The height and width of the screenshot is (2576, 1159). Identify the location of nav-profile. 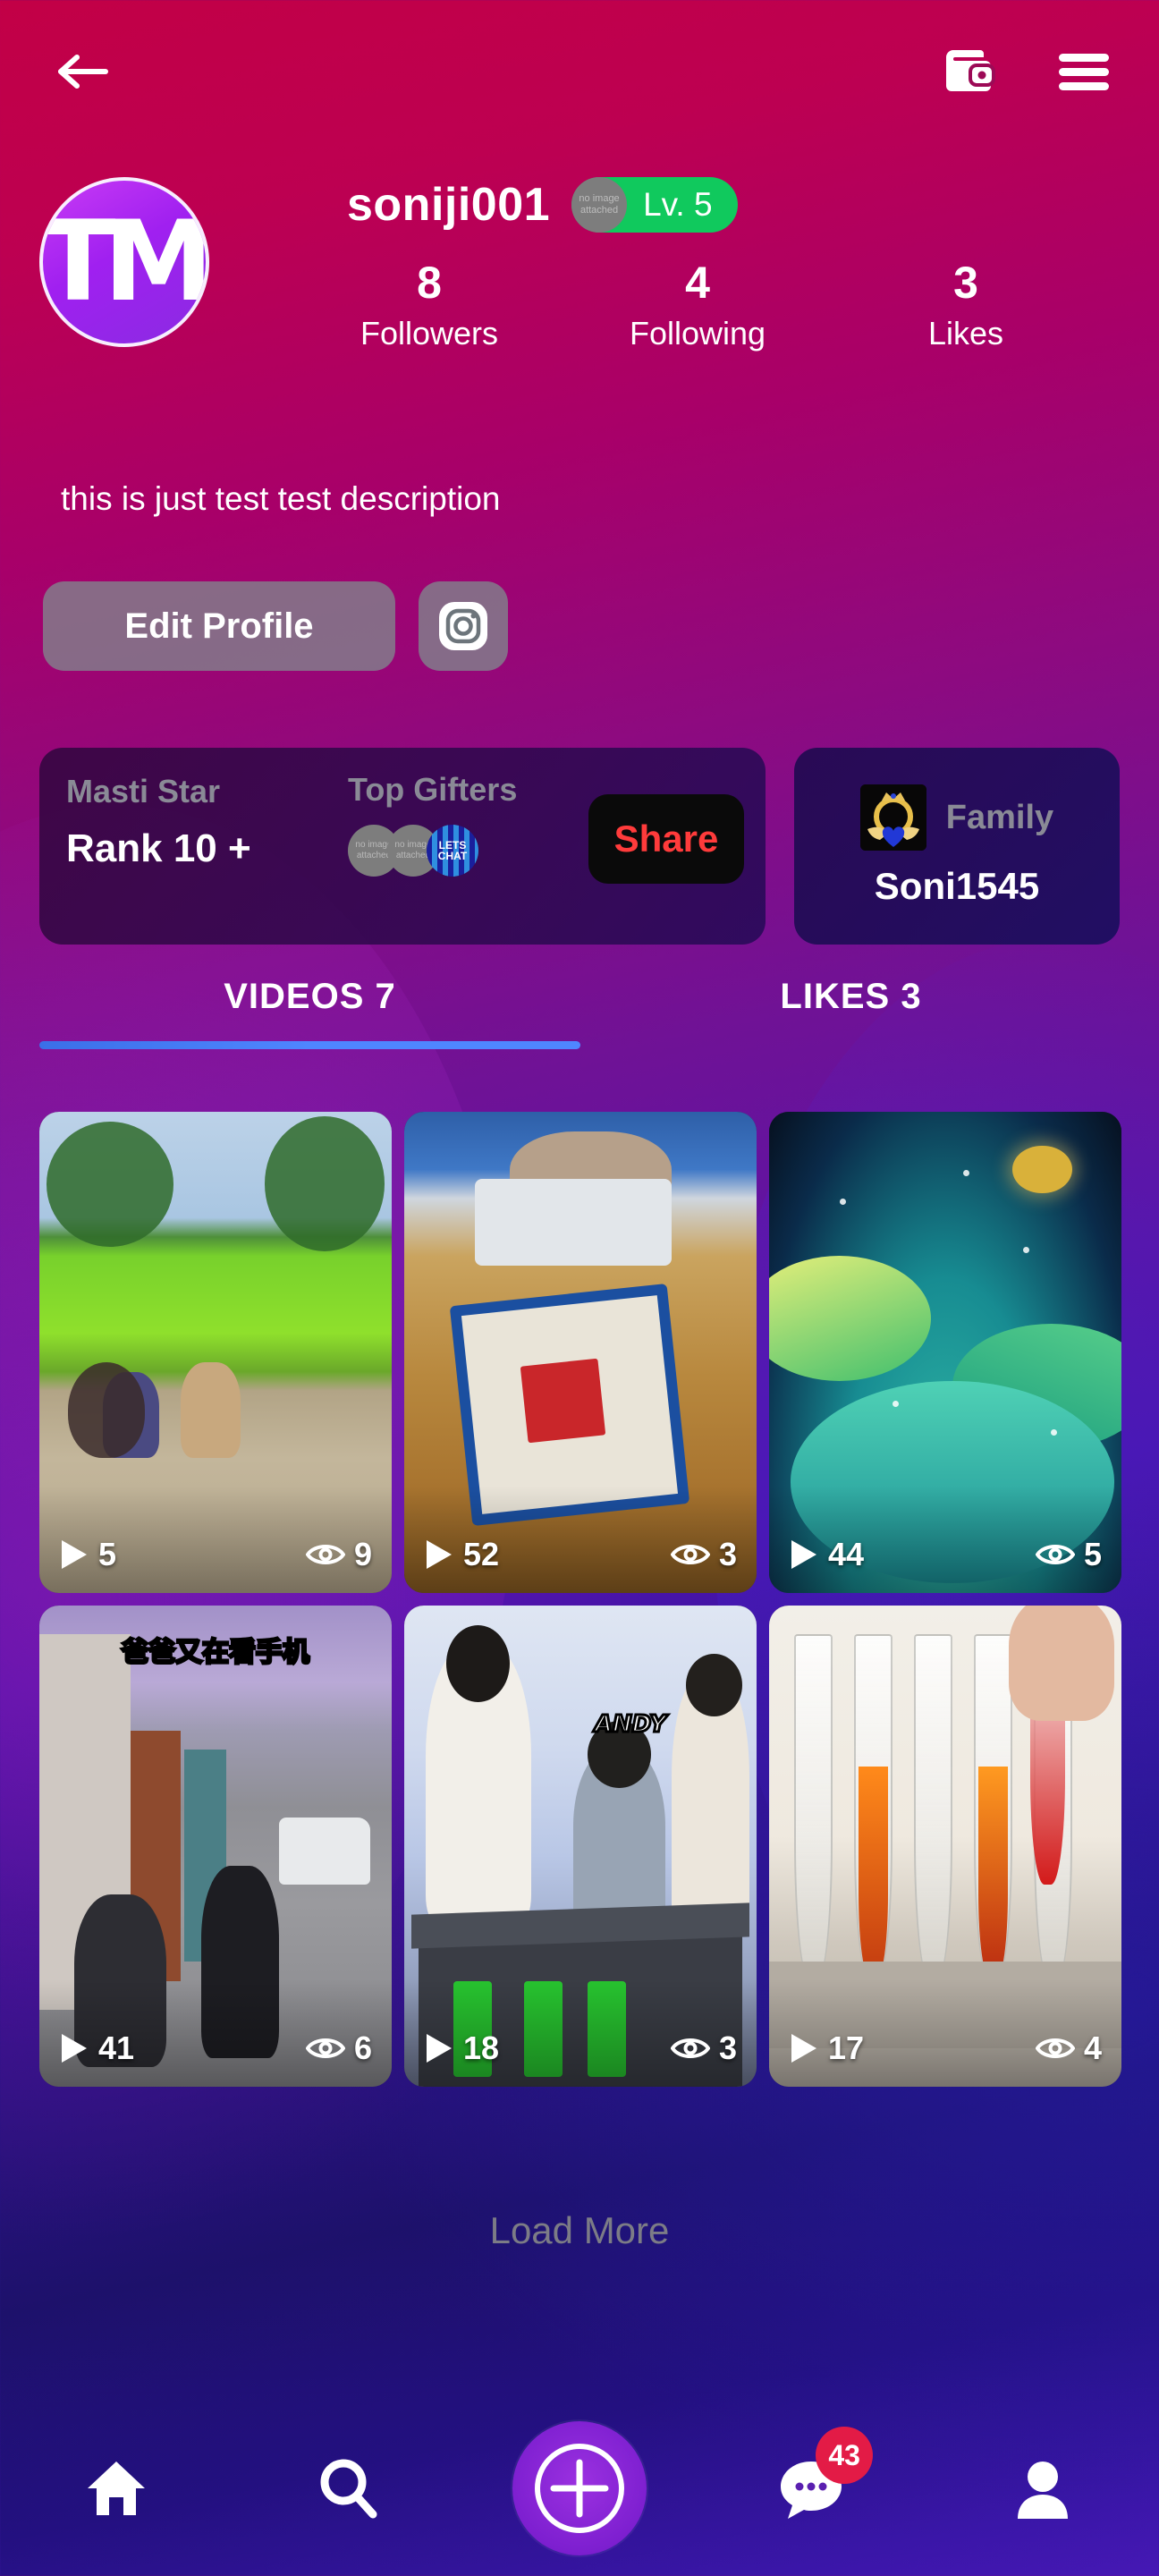
(1043, 2488).